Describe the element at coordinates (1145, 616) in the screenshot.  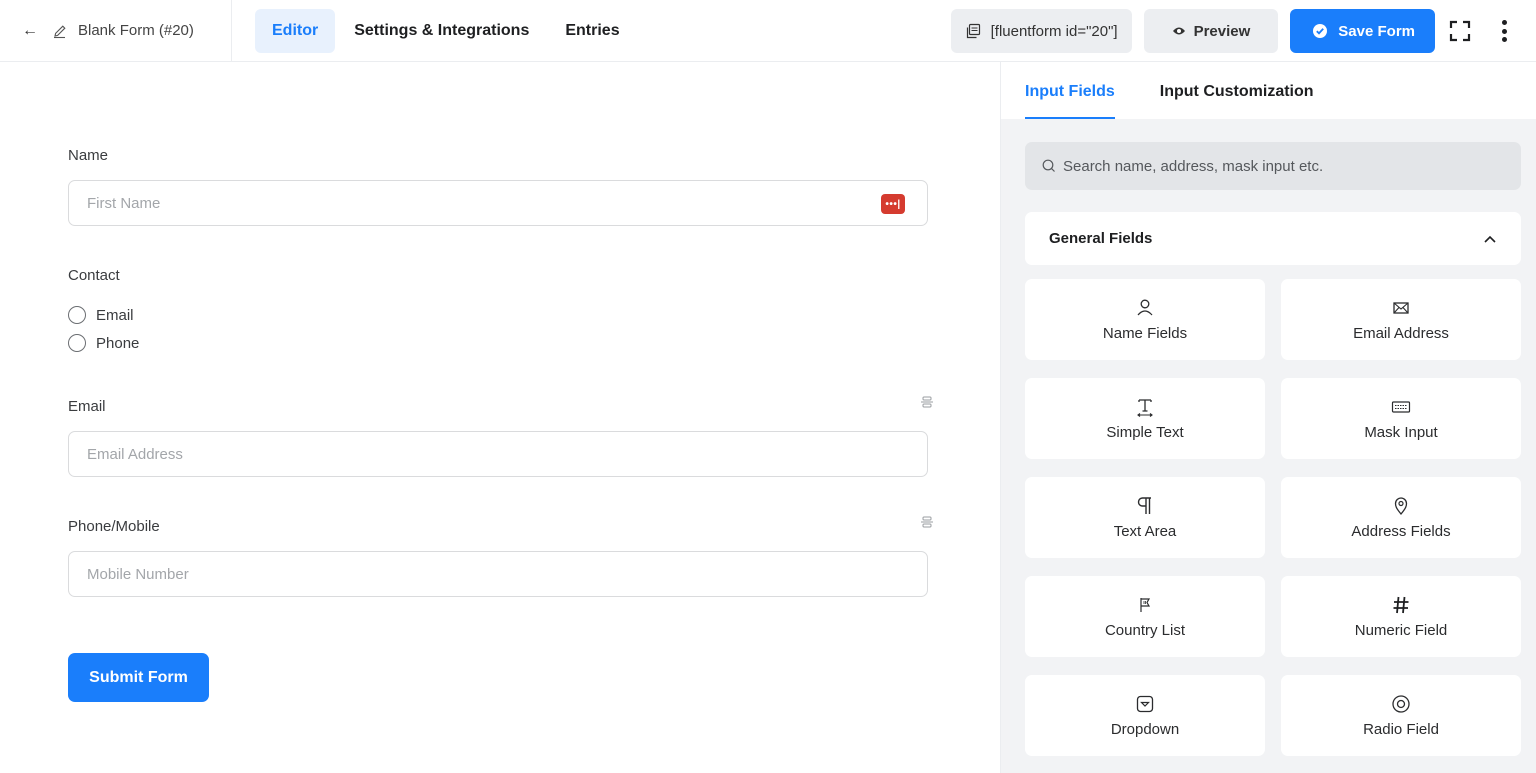
I see `field-tile-country-list: Country List` at that location.